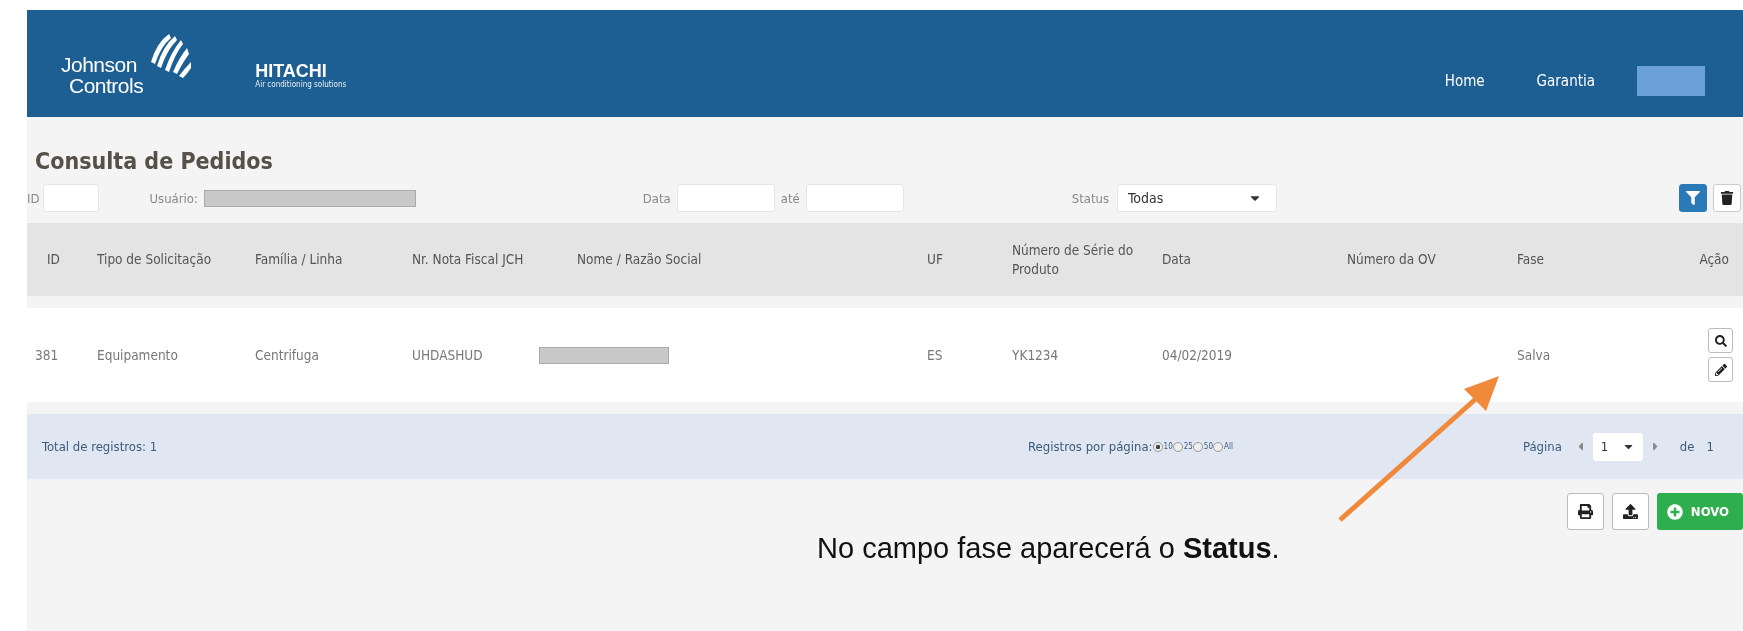  I want to click on table-cell-text: YK1234, so click(1036, 355).